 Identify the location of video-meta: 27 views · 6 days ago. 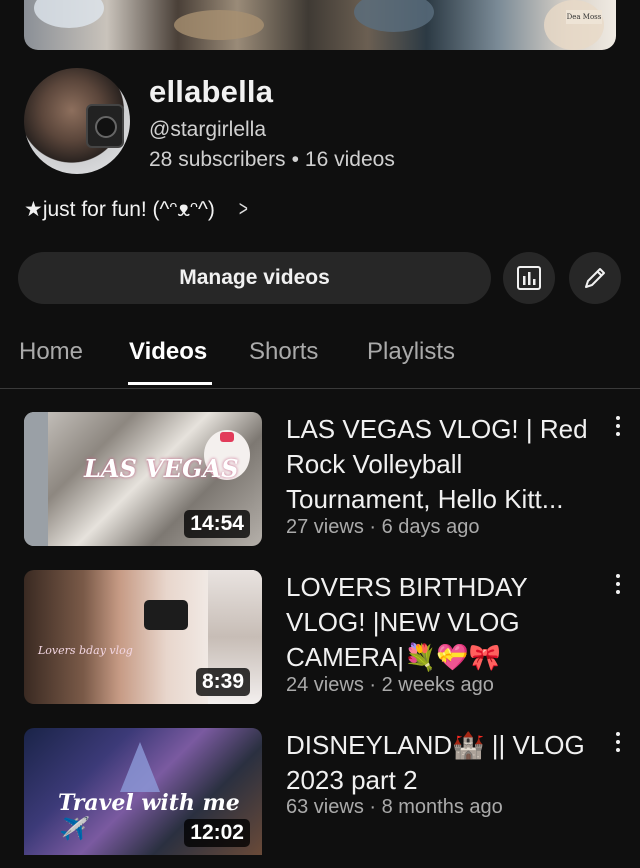
(383, 527).